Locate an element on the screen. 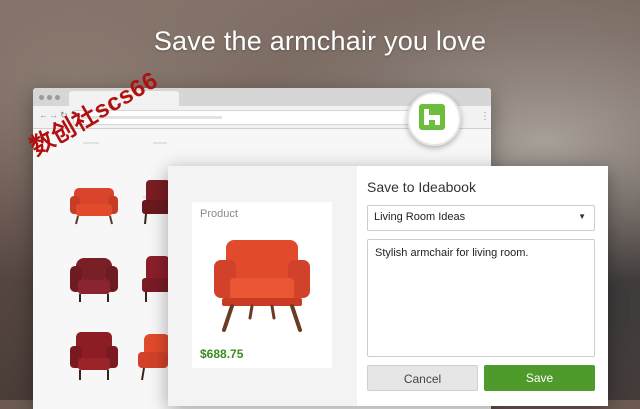  save-button: Save is located at coordinates (539, 378).